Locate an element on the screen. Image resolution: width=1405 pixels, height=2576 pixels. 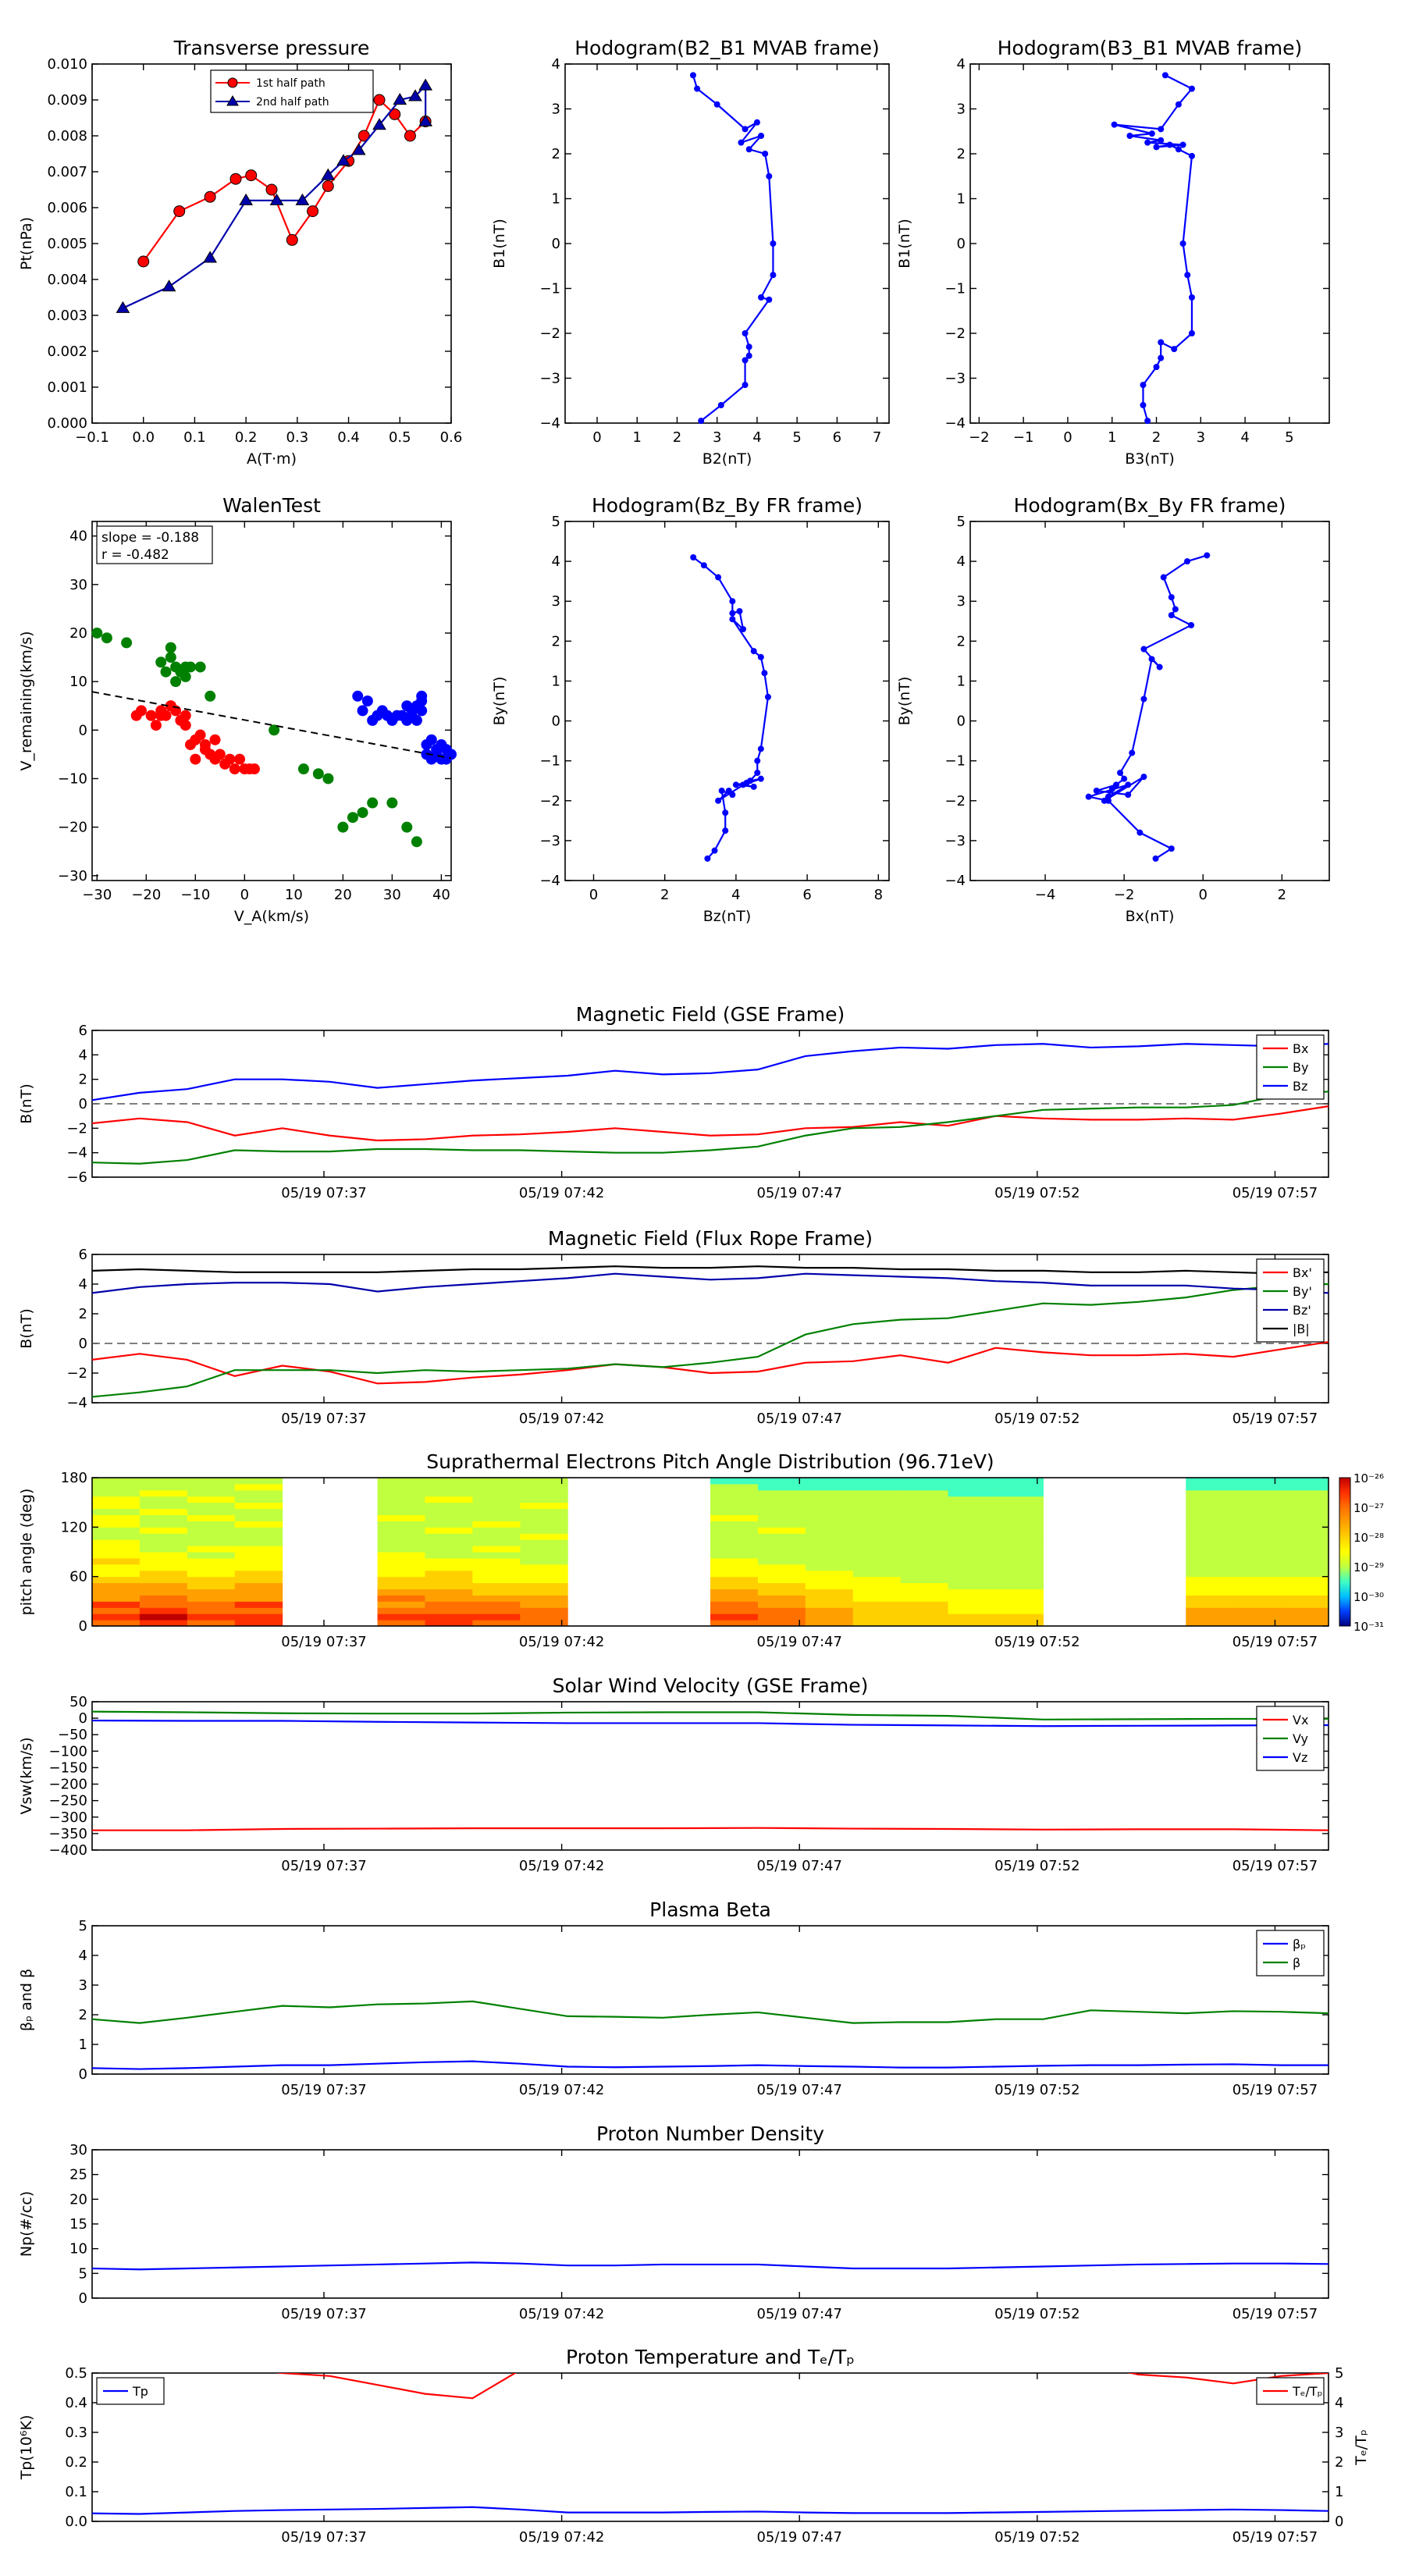
y2-tick-label: 5 is located at coordinates (1339, 2373).